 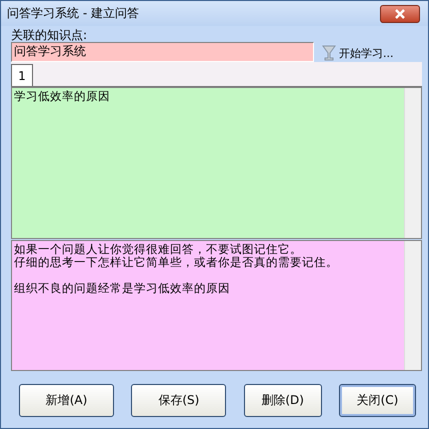 I want to click on cup-icon, so click(x=329, y=53).